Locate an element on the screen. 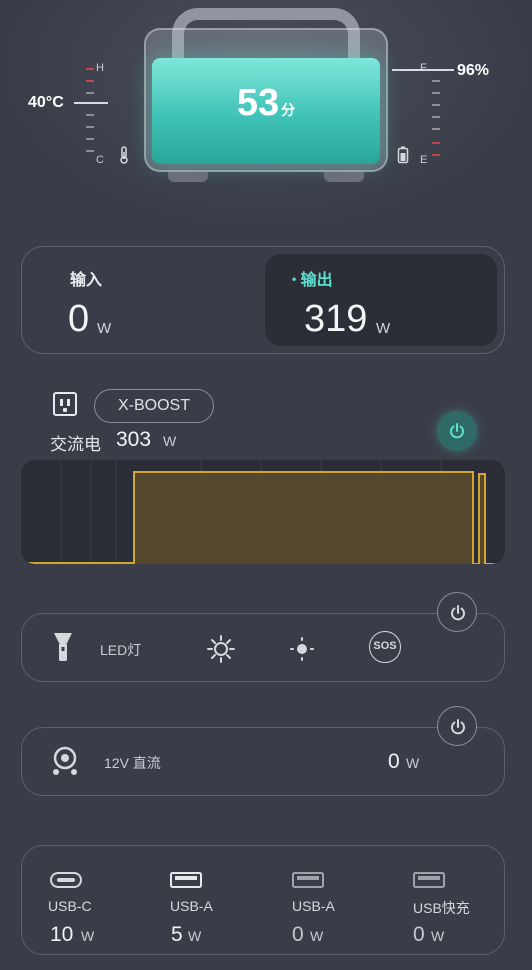 The width and height of the screenshot is (532, 970). usb-fast-icon is located at coordinates (429, 882).